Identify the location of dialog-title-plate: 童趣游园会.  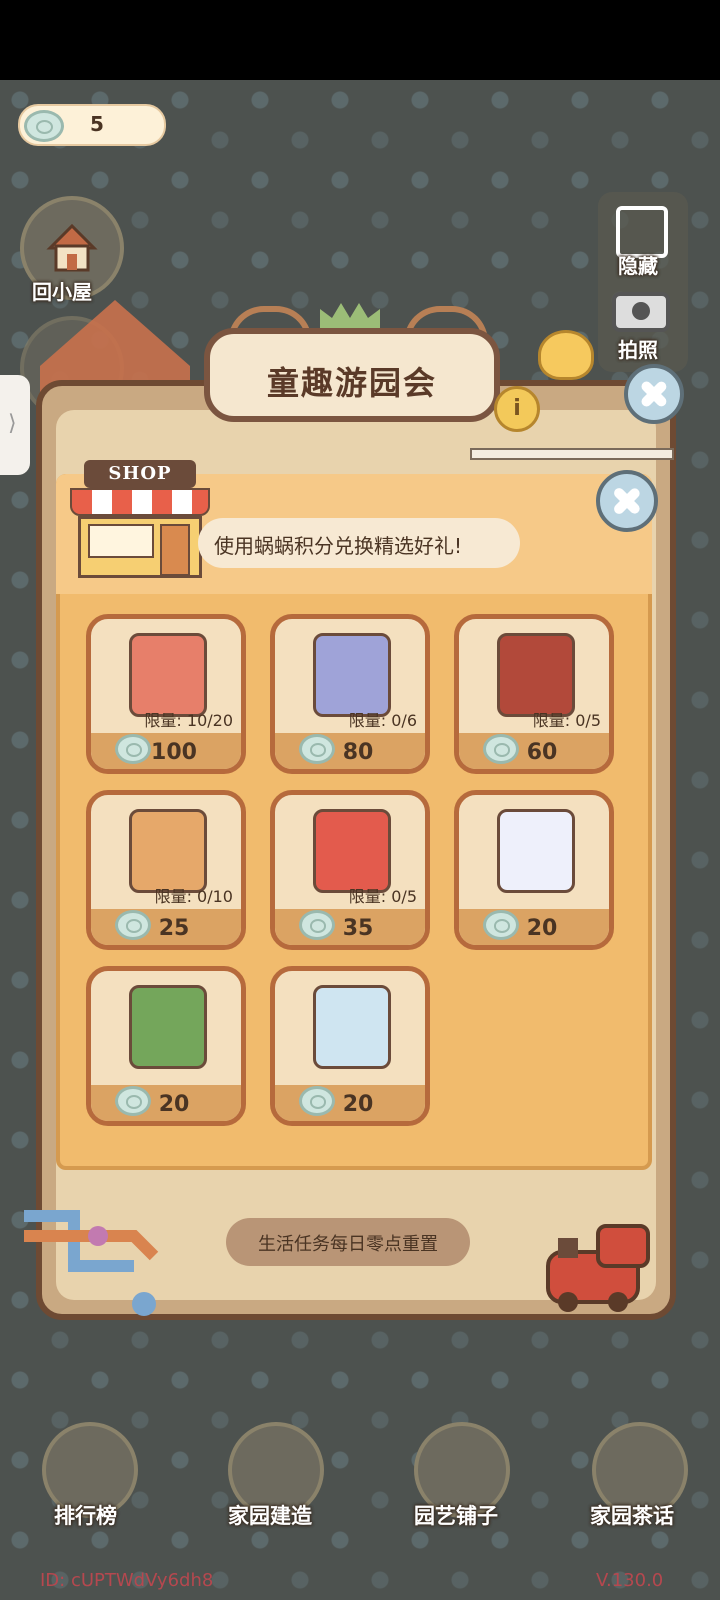
(352, 375).